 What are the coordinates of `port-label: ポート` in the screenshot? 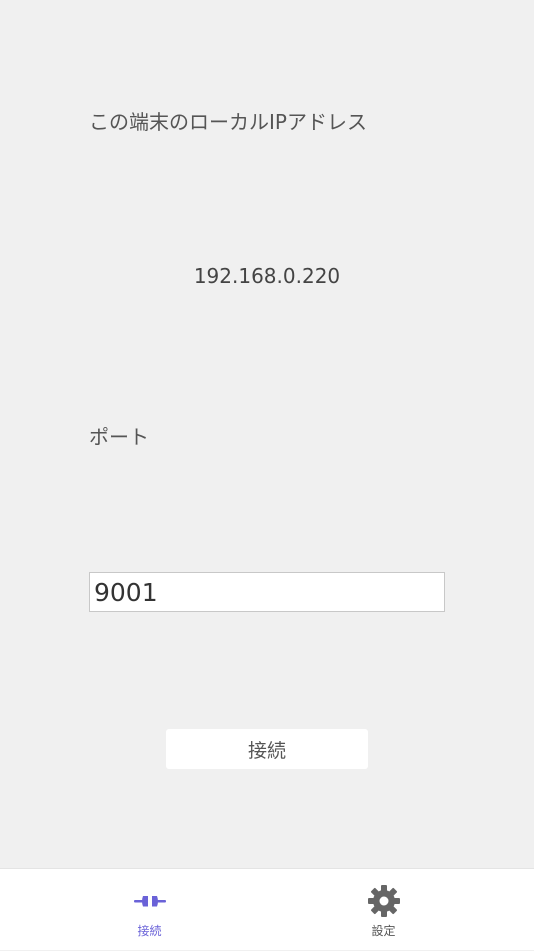 It's located at (119, 437).